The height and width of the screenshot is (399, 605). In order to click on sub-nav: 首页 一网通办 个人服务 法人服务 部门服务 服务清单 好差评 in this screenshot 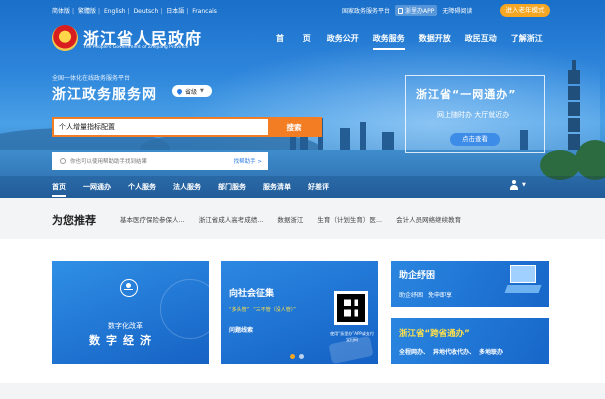, I will do `click(199, 189)`.